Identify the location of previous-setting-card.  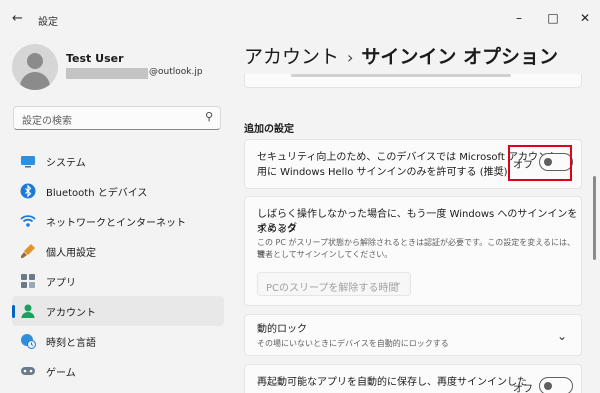
(413, 81).